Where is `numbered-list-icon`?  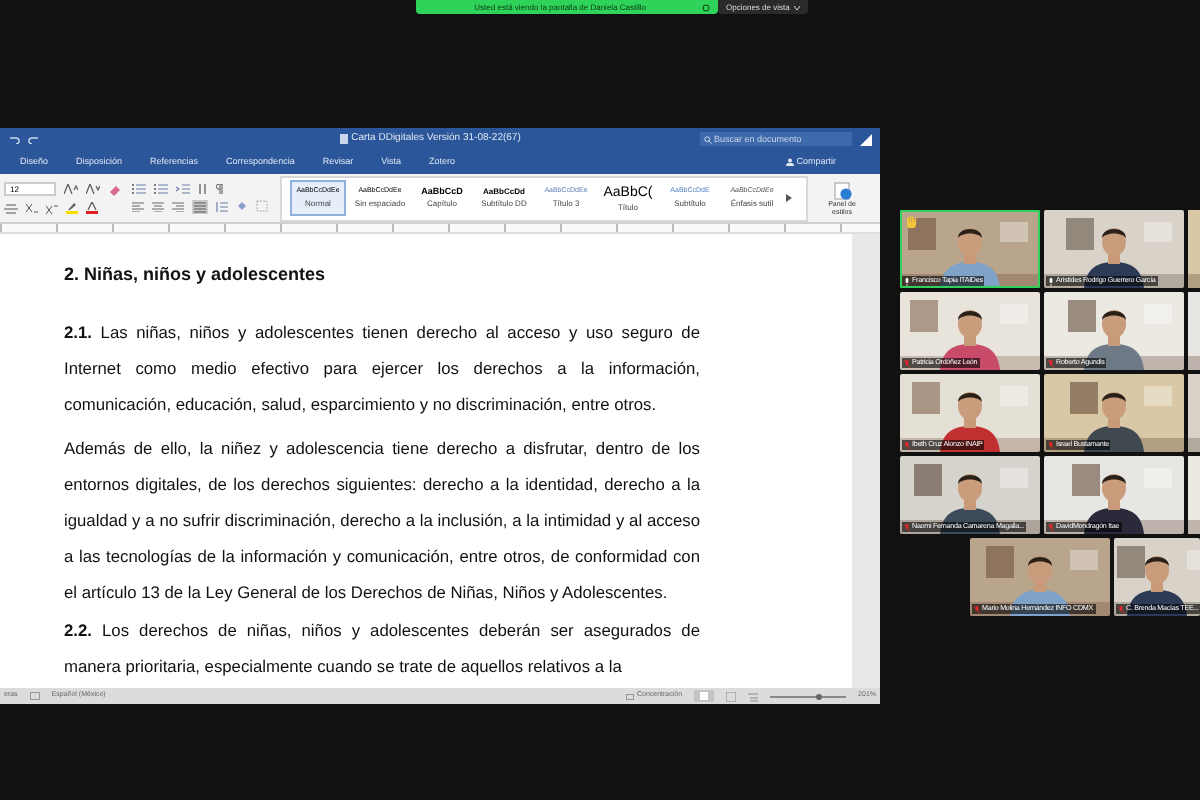
numbered-list-icon is located at coordinates (161, 188).